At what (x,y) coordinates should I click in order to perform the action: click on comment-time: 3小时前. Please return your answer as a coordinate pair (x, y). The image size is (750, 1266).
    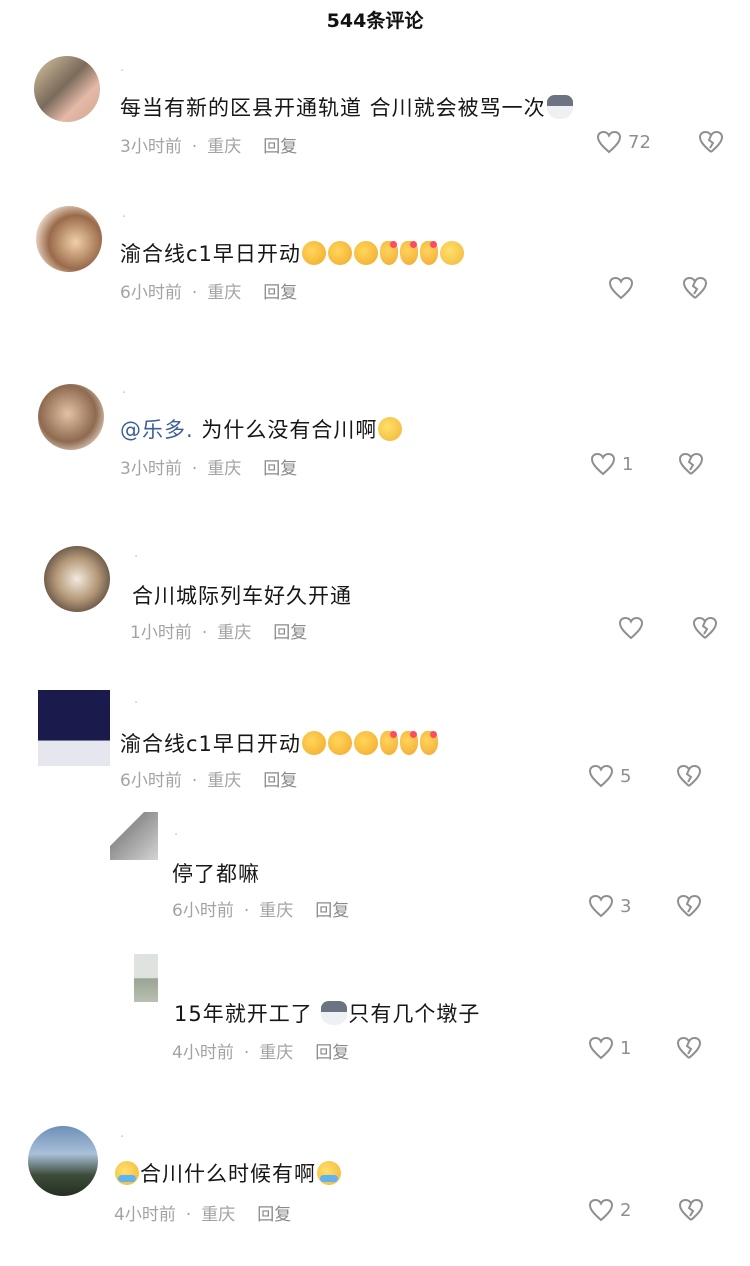
    Looking at the image, I should click on (151, 469).